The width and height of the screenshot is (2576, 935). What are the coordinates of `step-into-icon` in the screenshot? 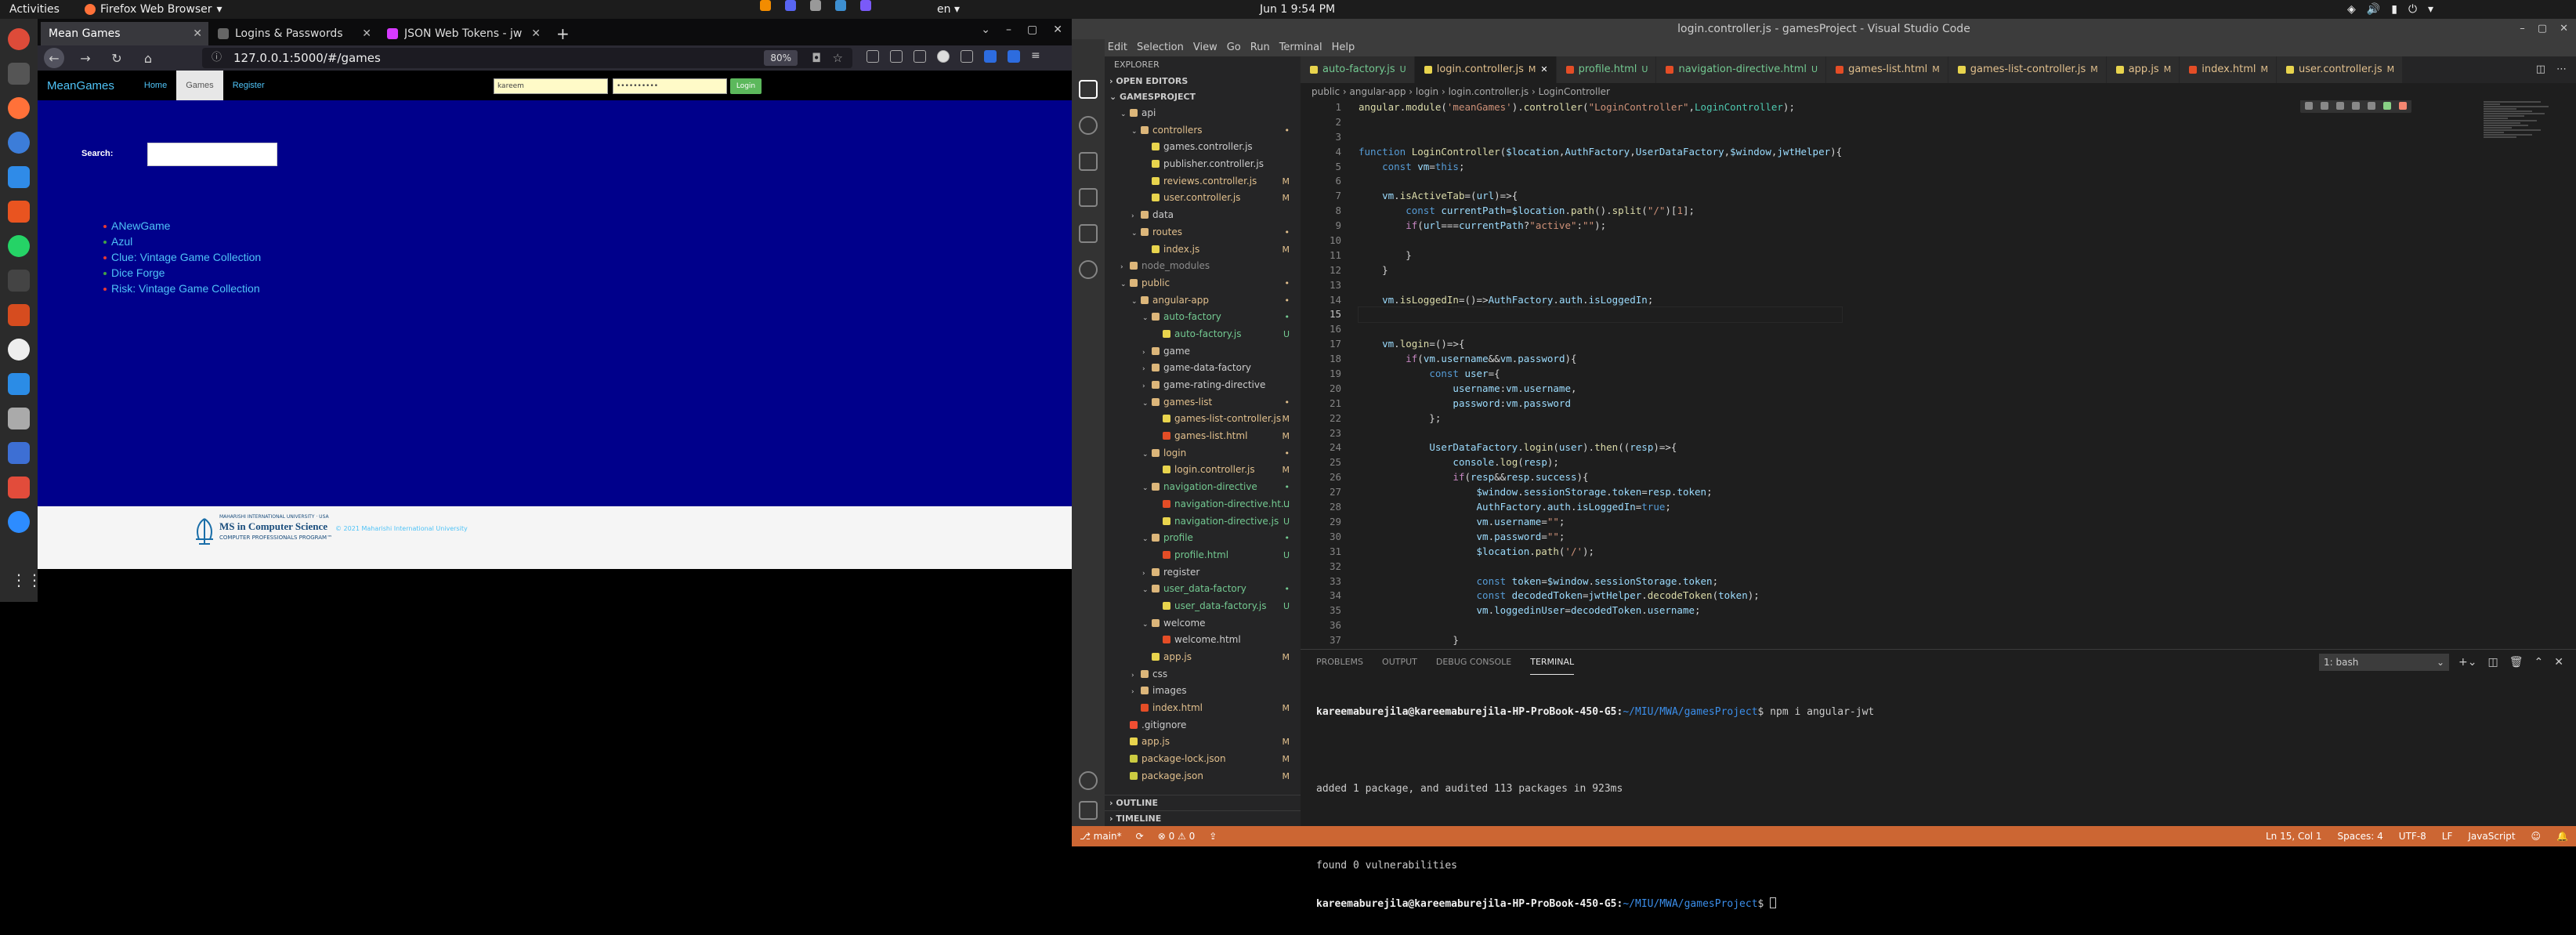 It's located at (2356, 106).